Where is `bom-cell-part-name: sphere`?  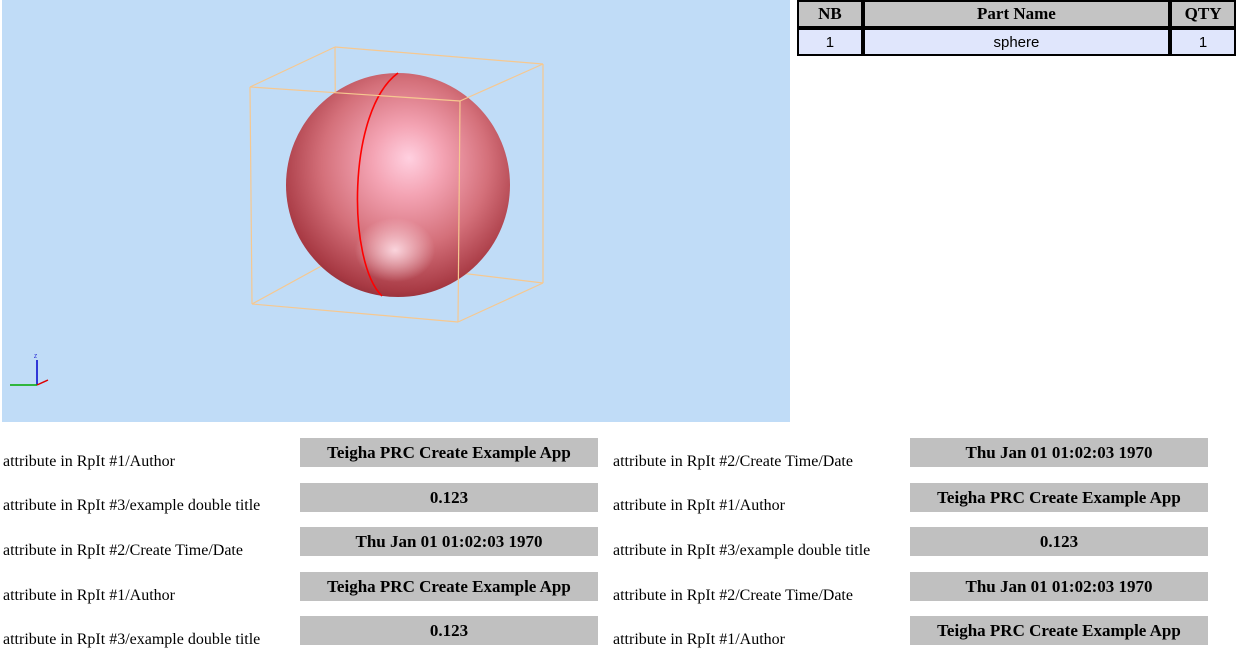
bom-cell-part-name: sphere is located at coordinates (1016, 42).